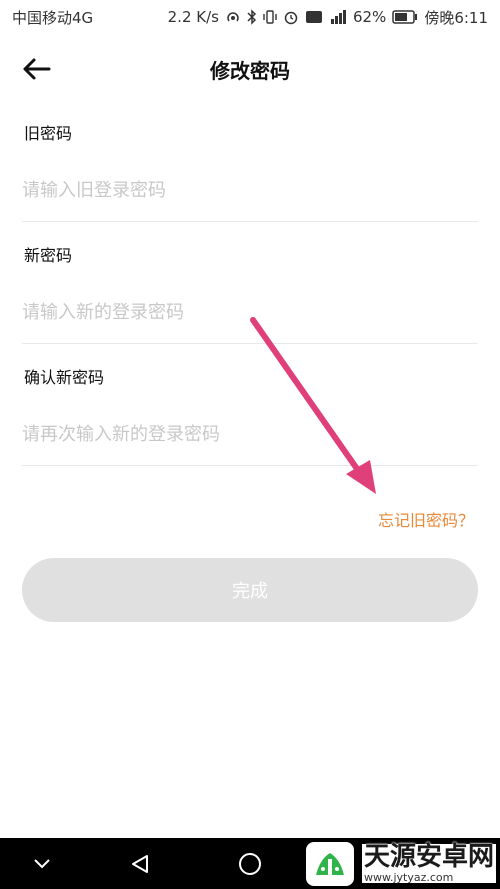 This screenshot has width=500, height=889. I want to click on hotspot-icon, so click(233, 17).